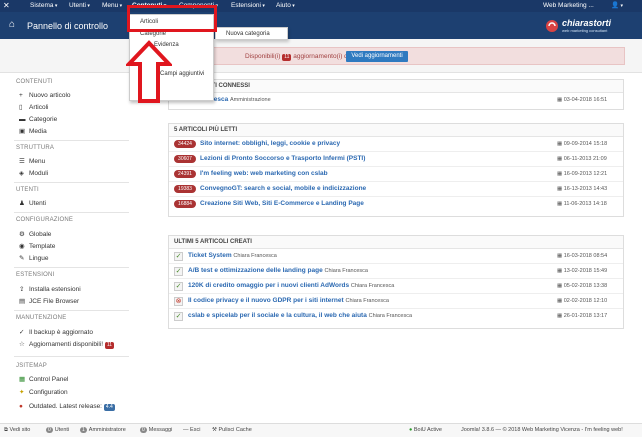  What do you see at coordinates (21, 107) in the screenshot?
I see `file-icon: ▯` at bounding box center [21, 107].